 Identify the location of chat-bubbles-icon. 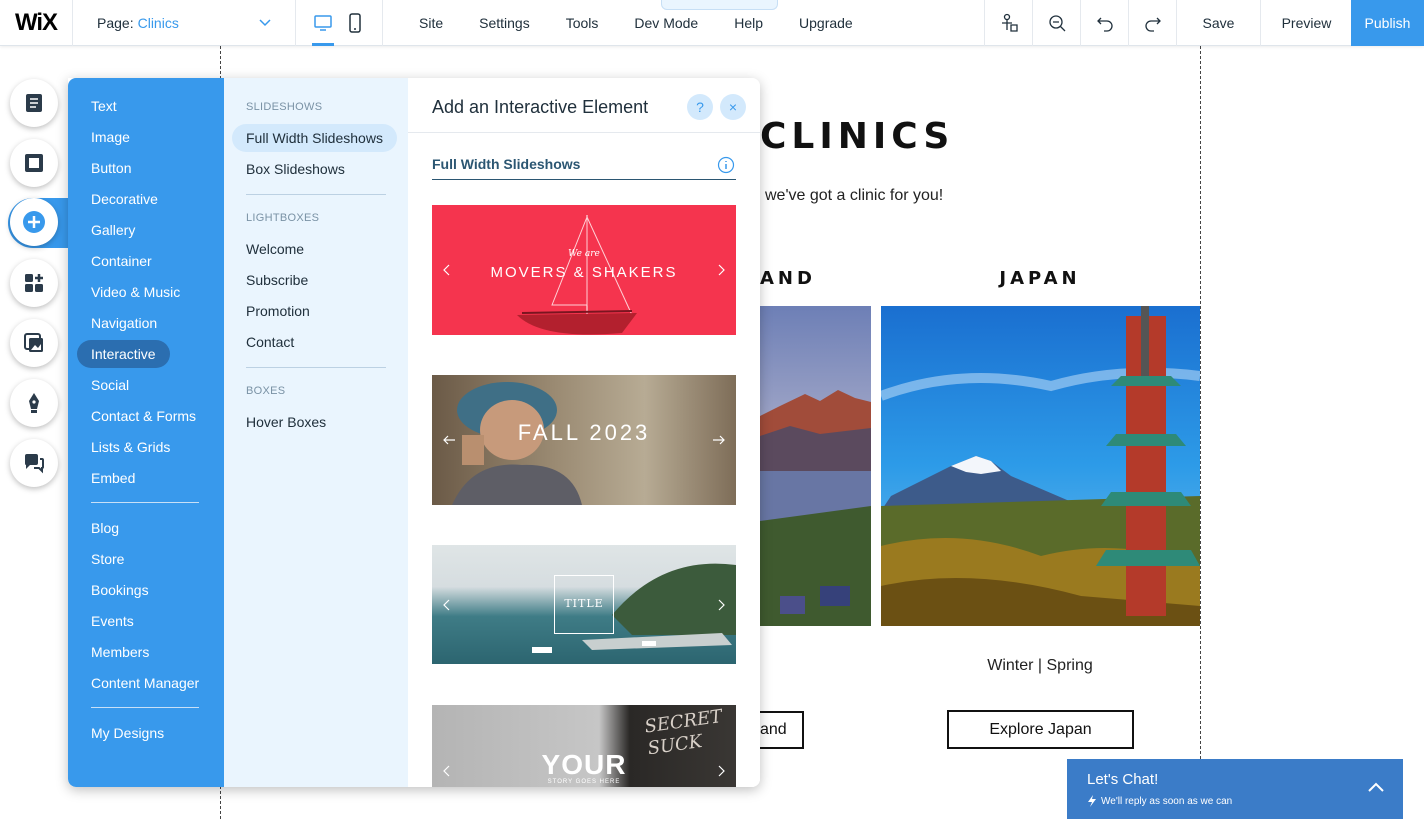
(34, 464).